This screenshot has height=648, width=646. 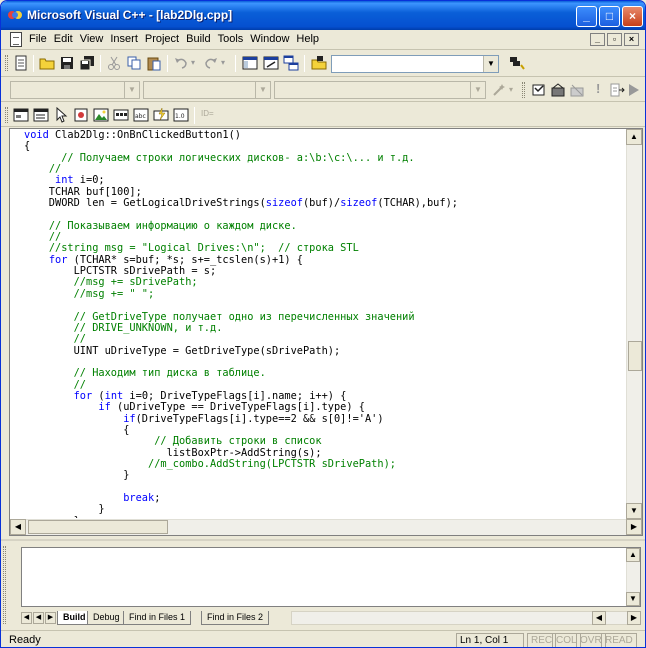 I want to click on window-list-icon, so click(x=291, y=63).